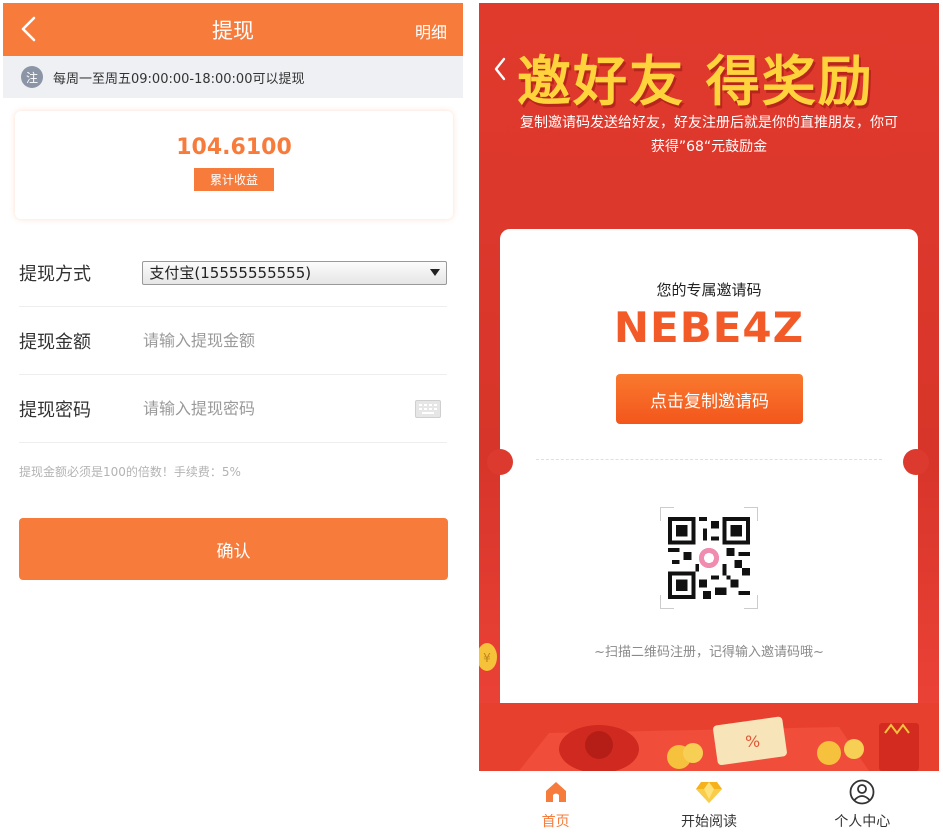  I want to click on tab-reading: 开始阅读, so click(708, 804).